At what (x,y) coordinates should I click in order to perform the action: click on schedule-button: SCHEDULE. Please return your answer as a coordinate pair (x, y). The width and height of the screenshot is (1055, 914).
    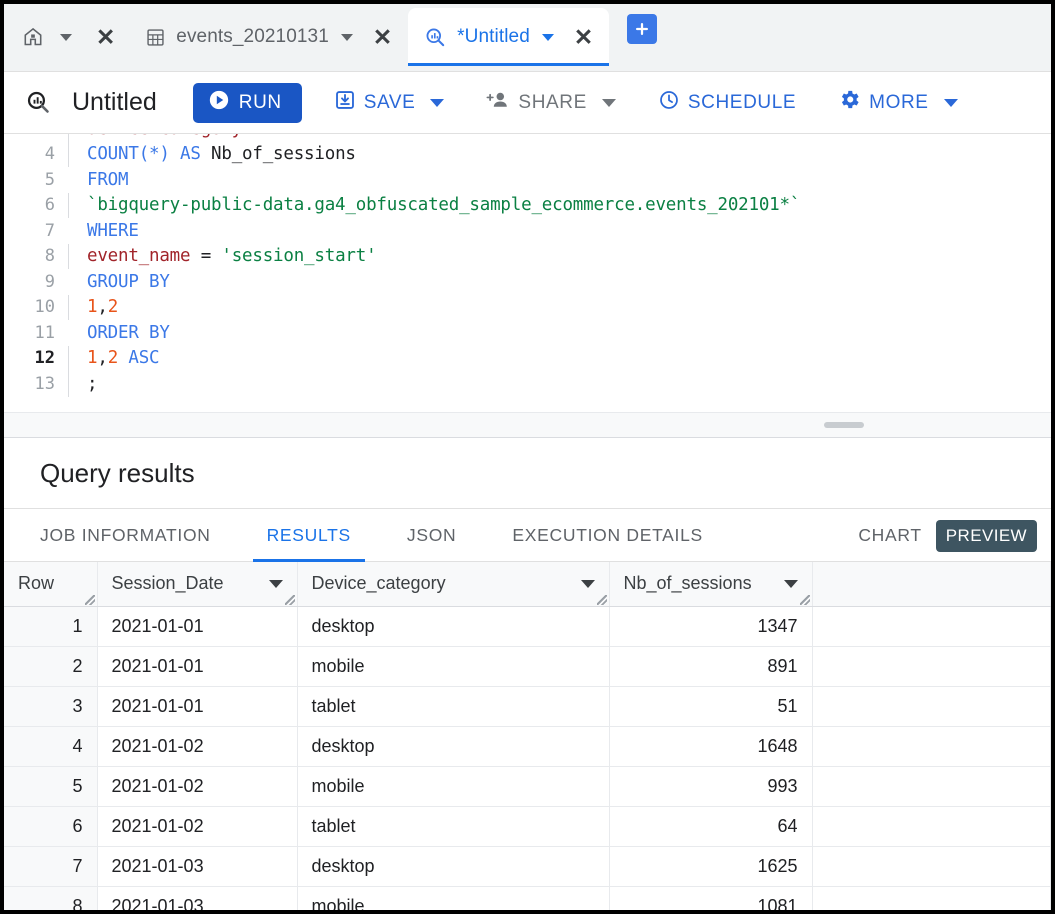
    Looking at the image, I should click on (727, 103).